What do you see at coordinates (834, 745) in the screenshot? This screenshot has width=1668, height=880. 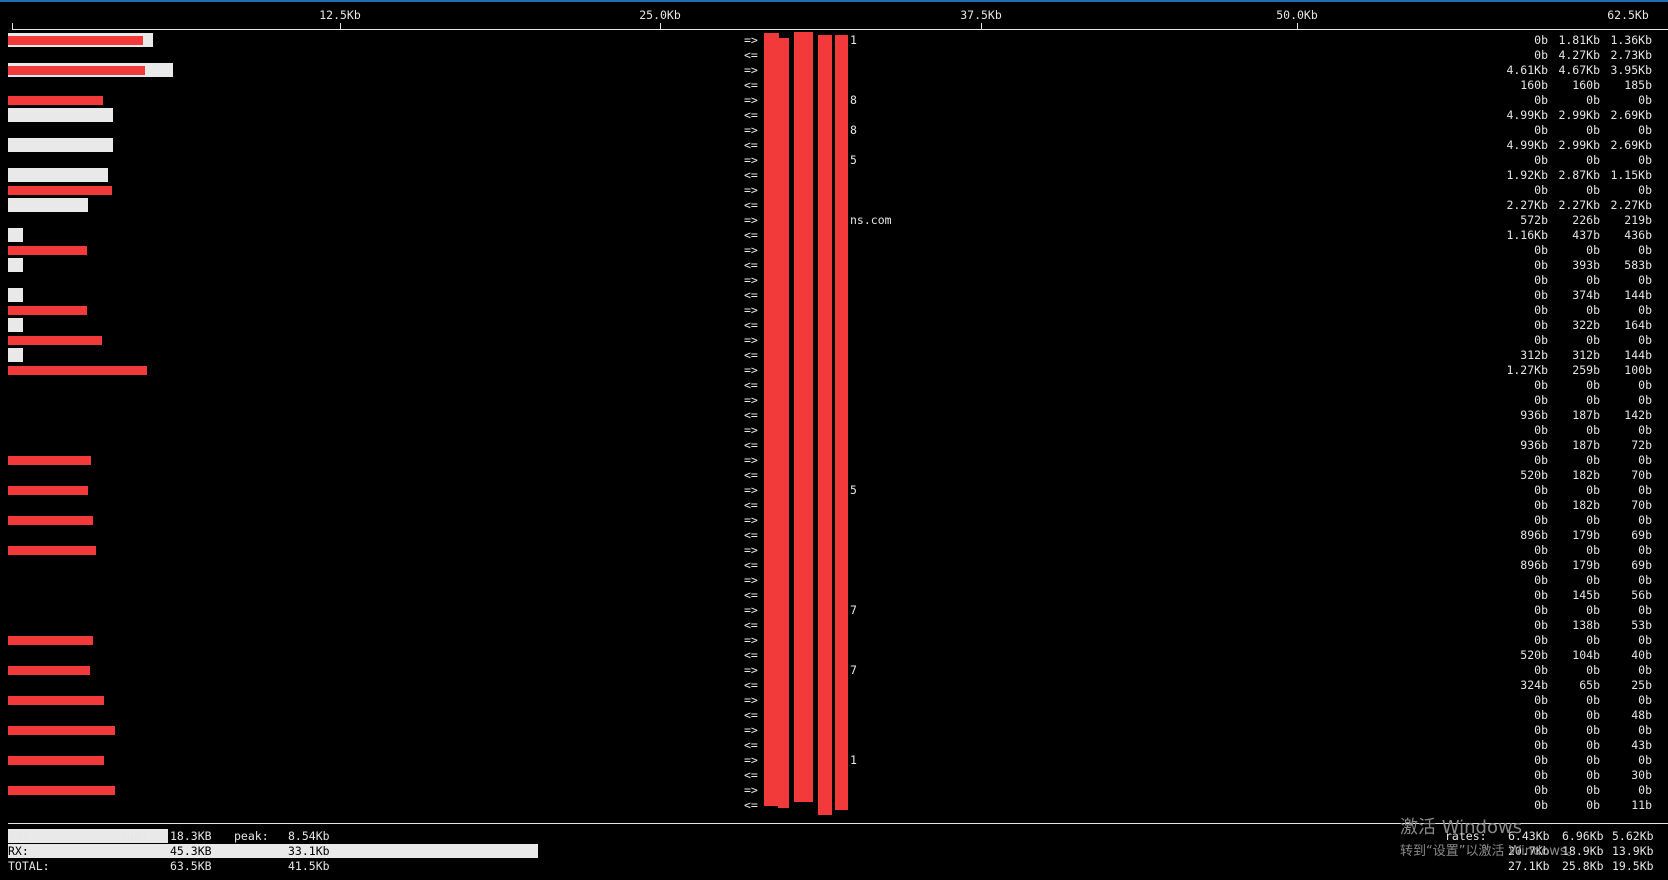 I see `connection-row: <= 0b 0b 43b` at bounding box center [834, 745].